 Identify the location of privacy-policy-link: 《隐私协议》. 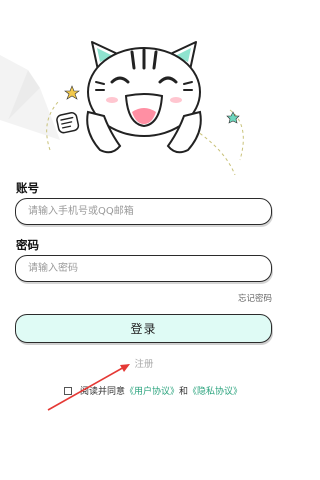
(215, 390).